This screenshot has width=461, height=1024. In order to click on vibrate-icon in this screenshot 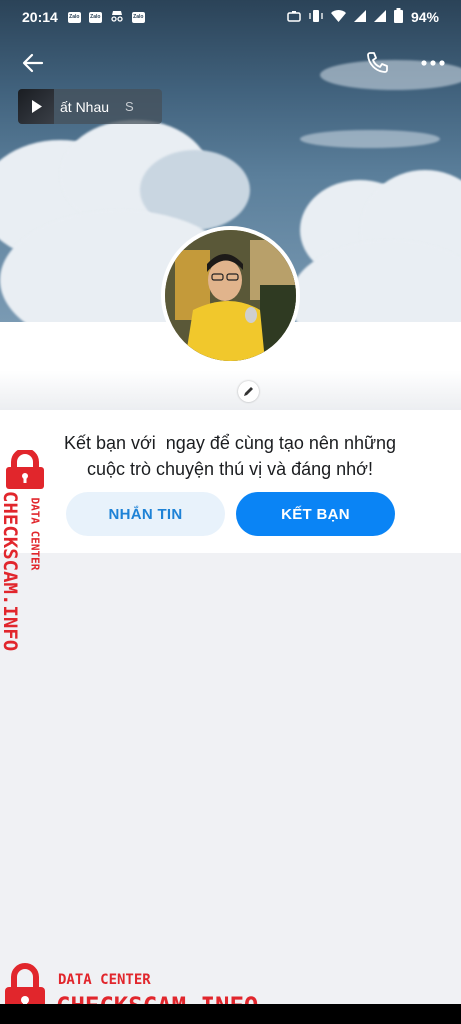, I will do `click(316, 17)`.